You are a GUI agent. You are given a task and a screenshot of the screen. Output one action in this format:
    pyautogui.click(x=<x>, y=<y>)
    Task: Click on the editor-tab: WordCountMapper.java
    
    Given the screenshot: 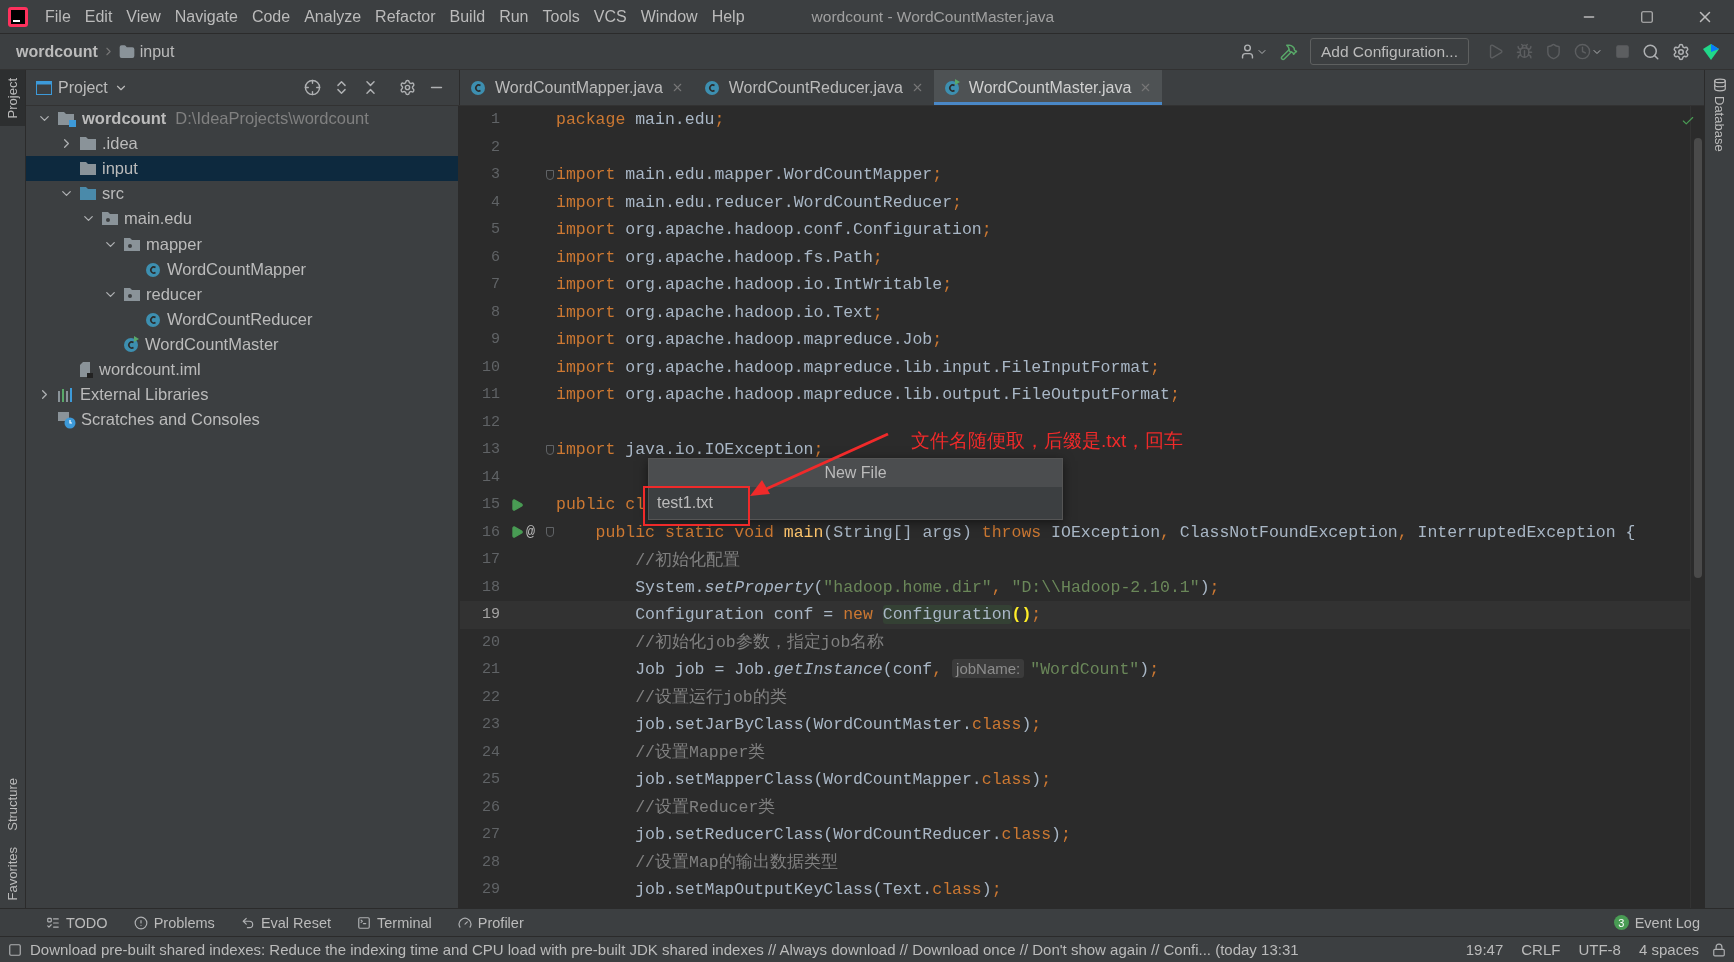 What is the action you would take?
    pyautogui.click(x=577, y=87)
    